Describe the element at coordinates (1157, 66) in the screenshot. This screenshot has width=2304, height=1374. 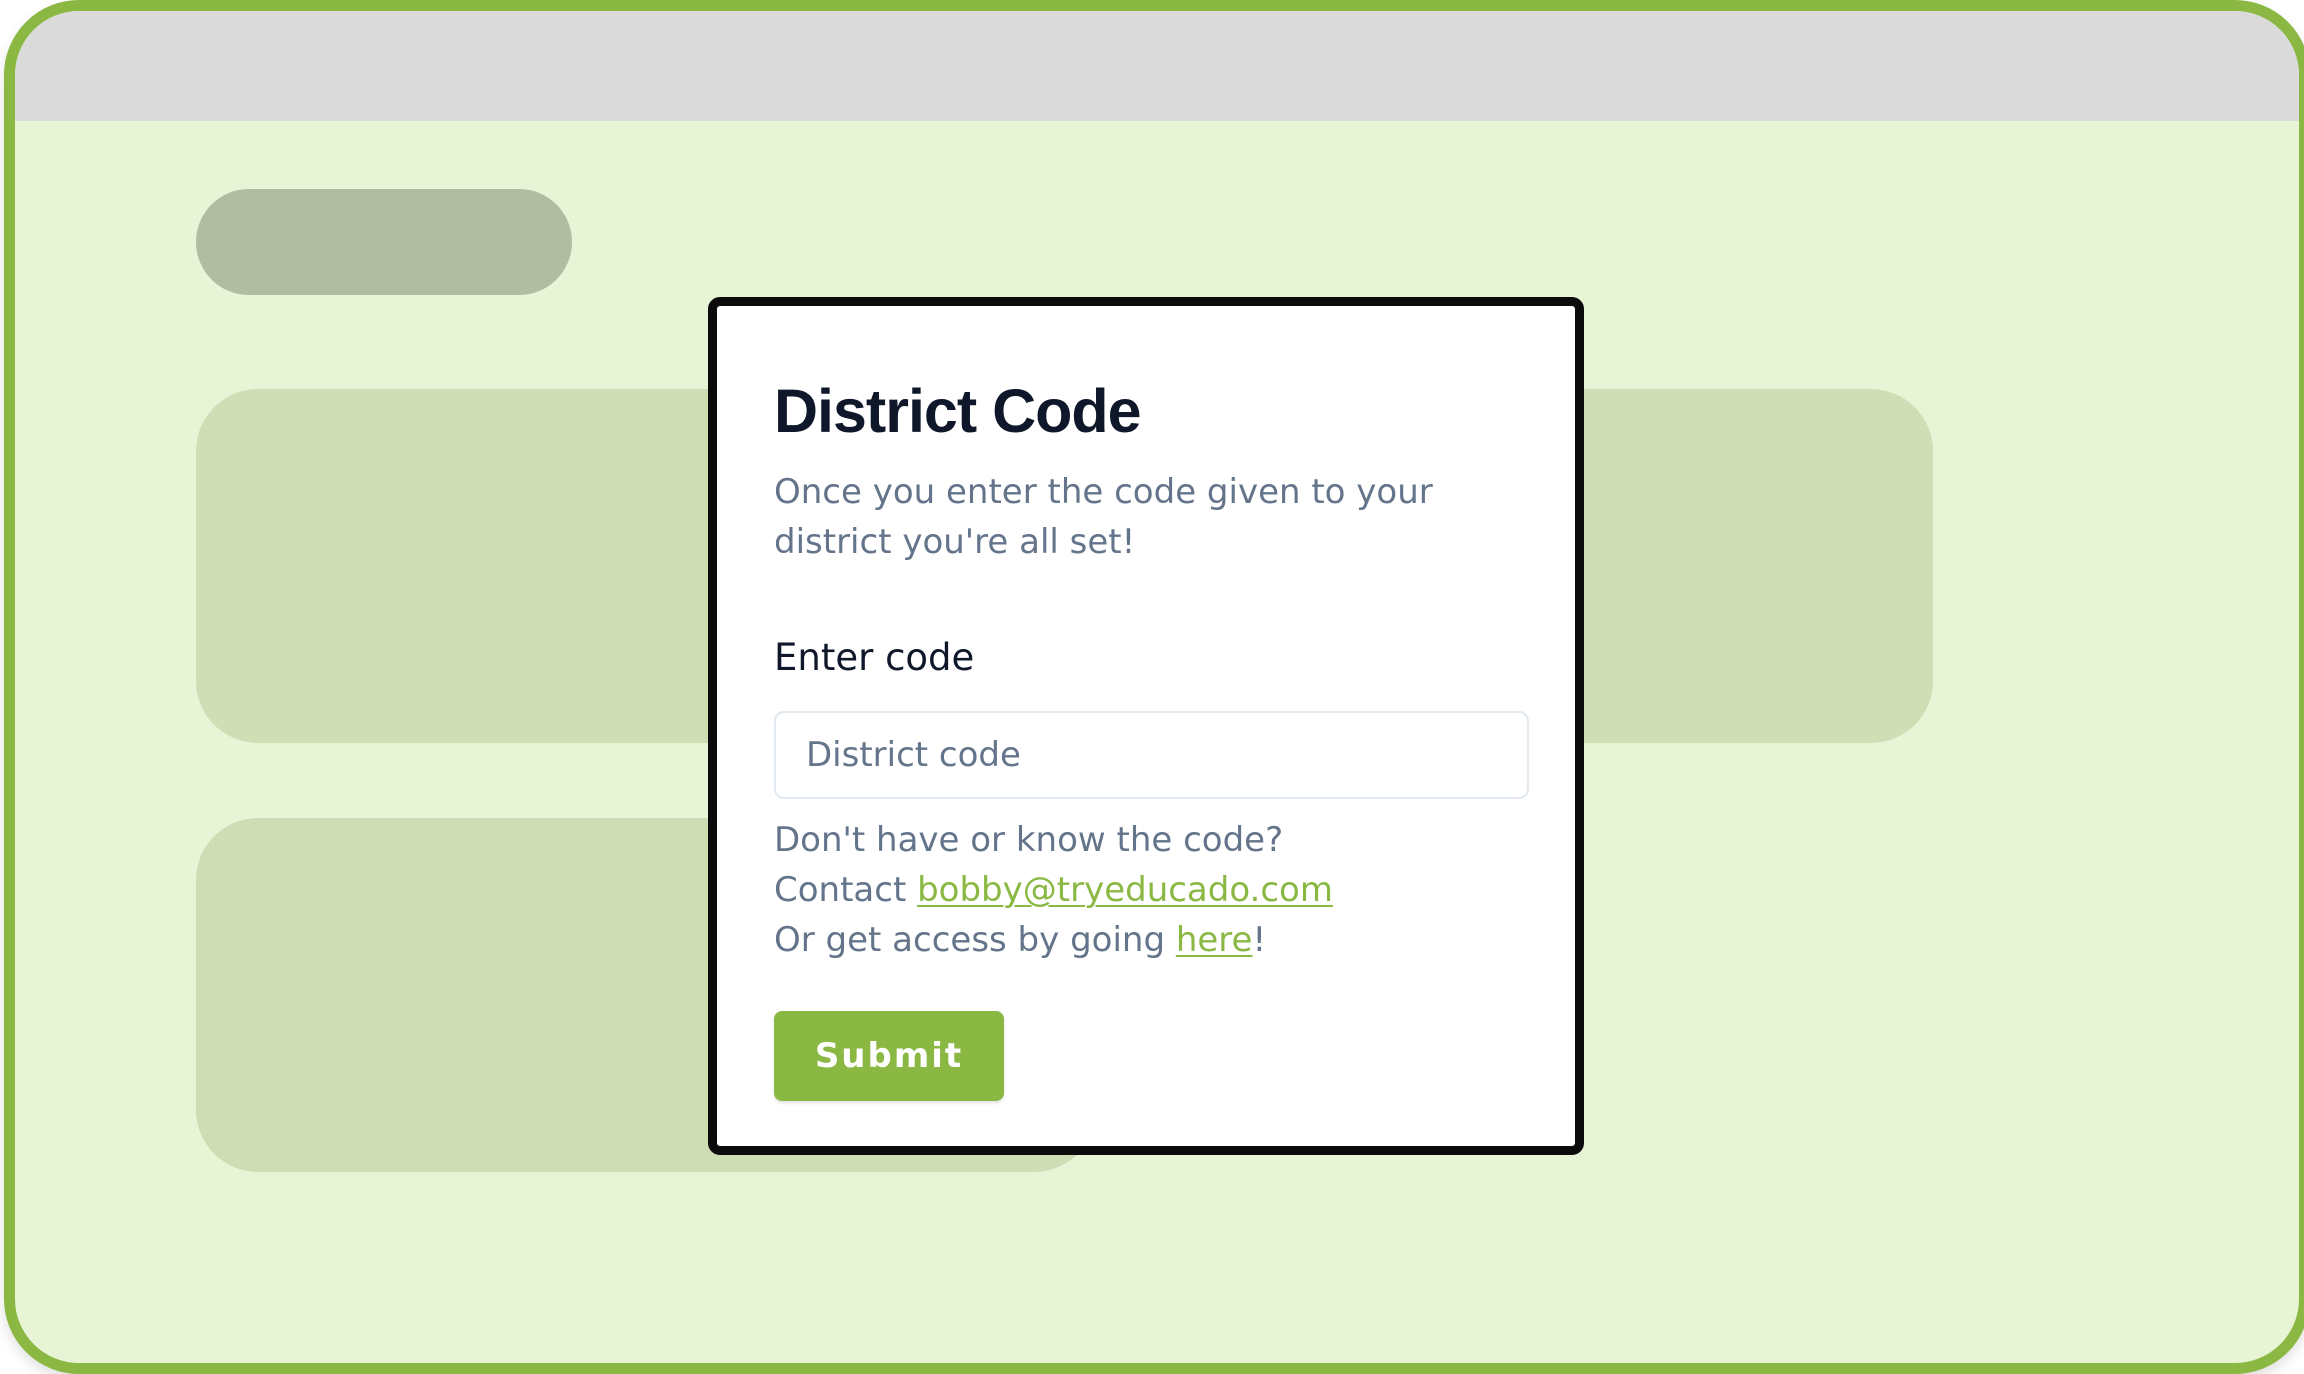
I see `window-top-bar` at that location.